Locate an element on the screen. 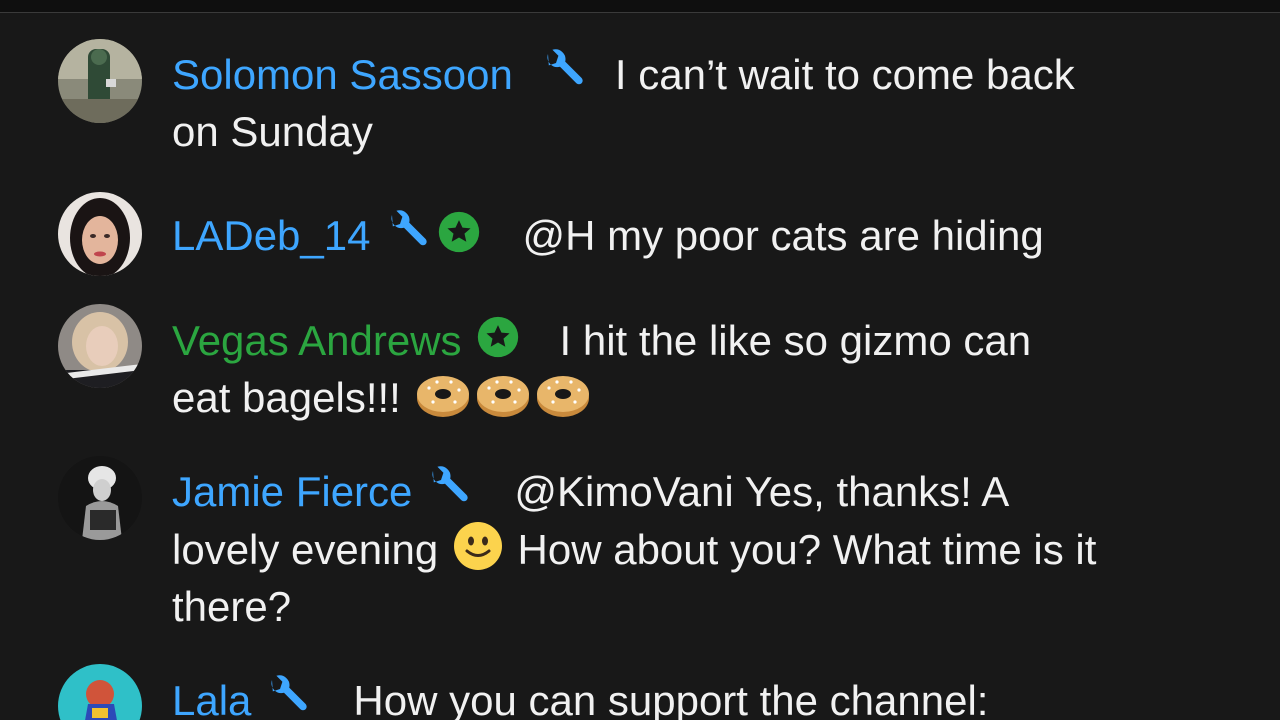 Image resolution: width=1280 pixels, height=720 pixels. message-text-continued: lovely evening is located at coordinates (305, 549).